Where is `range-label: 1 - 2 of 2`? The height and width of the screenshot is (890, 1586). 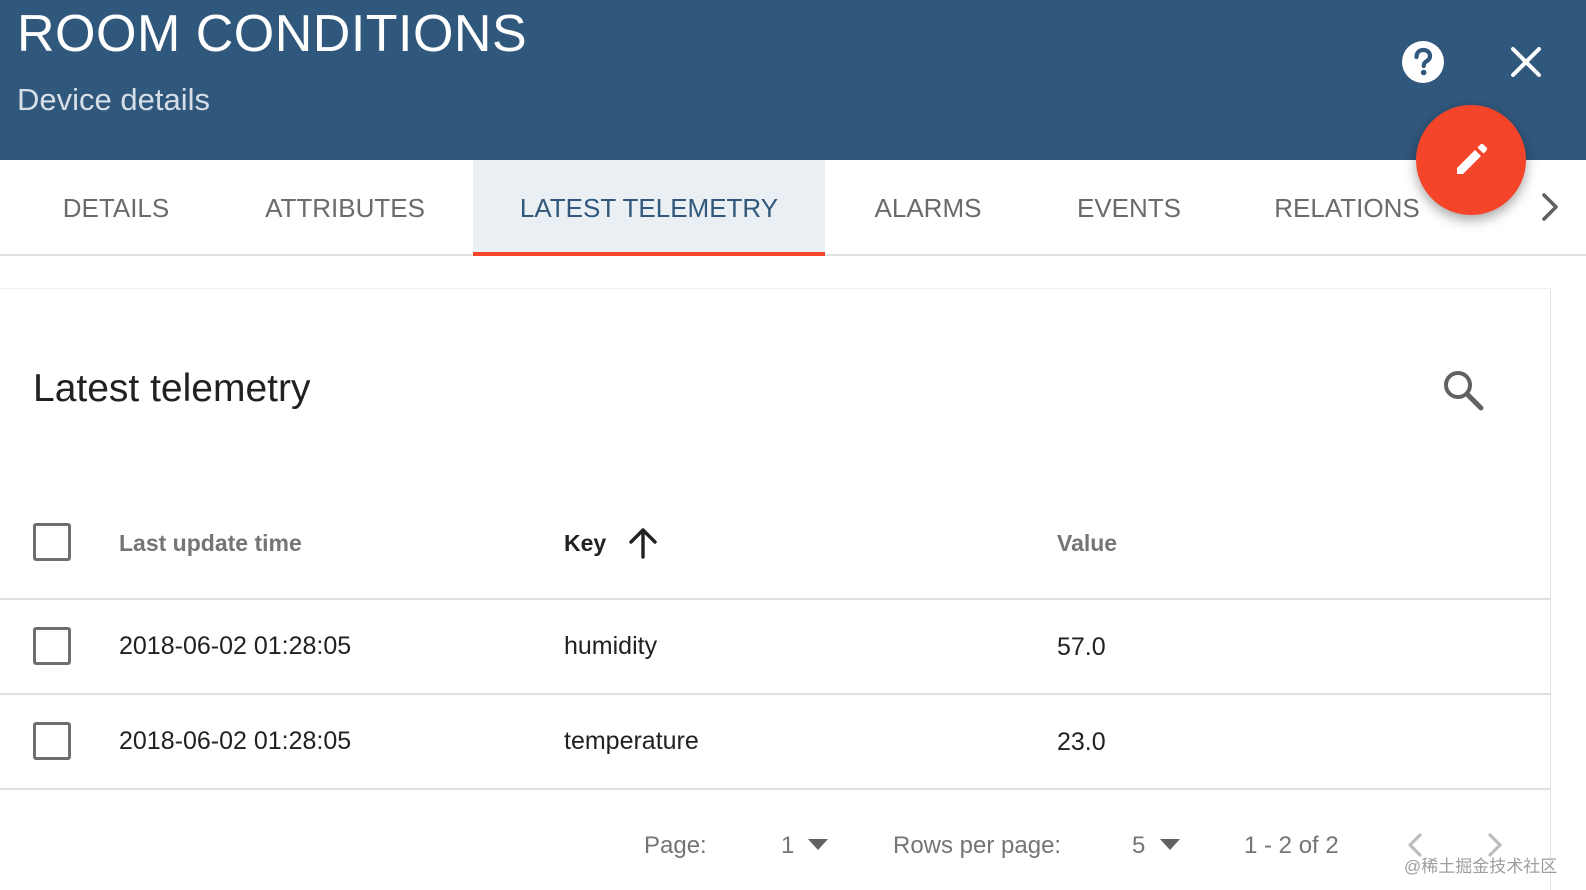 range-label: 1 - 2 of 2 is located at coordinates (1291, 845).